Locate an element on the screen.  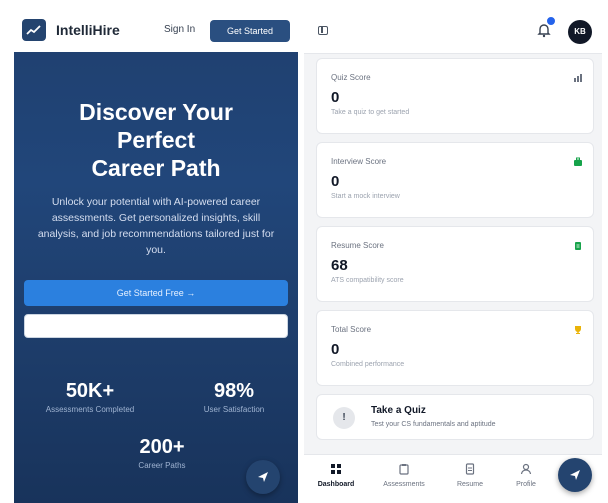
total-score-card: Total Score 0 Combined performance is located at coordinates (455, 348).